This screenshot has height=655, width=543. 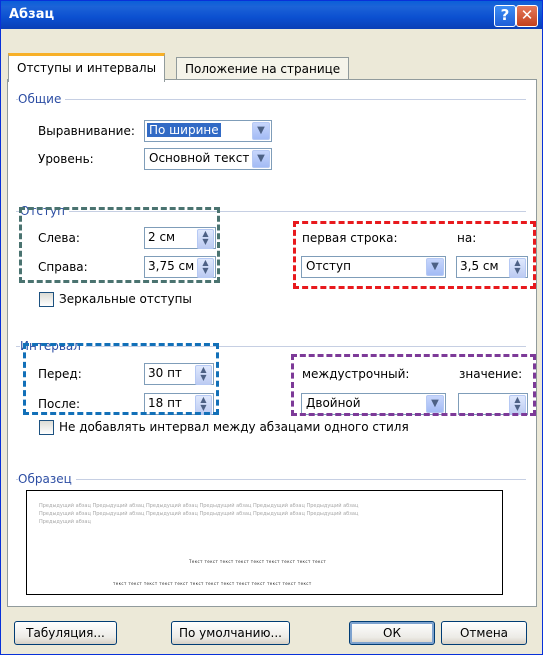 I want to click on section-general: Общие, so click(x=42, y=99).